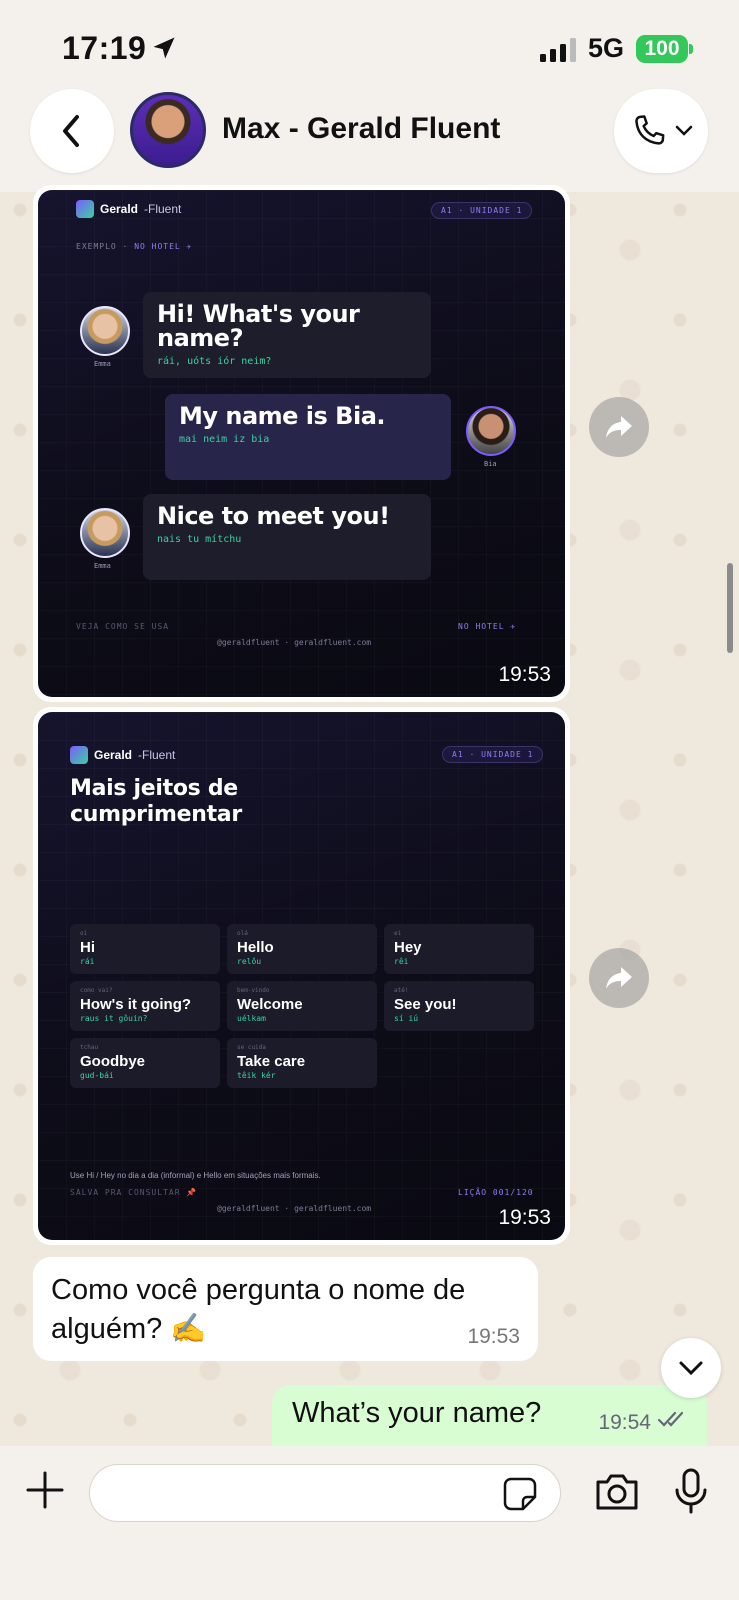 This screenshot has height=1600, width=739. What do you see at coordinates (489, 1418) in the screenshot?
I see `outgoing-message: What’s your name? 19:54` at bounding box center [489, 1418].